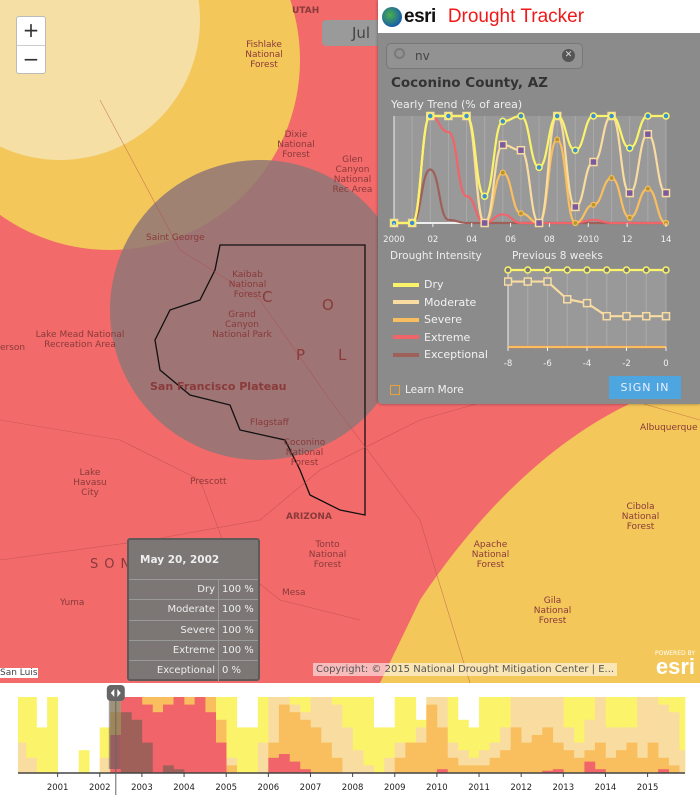  What do you see at coordinates (395, 788) in the screenshot?
I see `timeline-tick-label: 2009` at bounding box center [395, 788].